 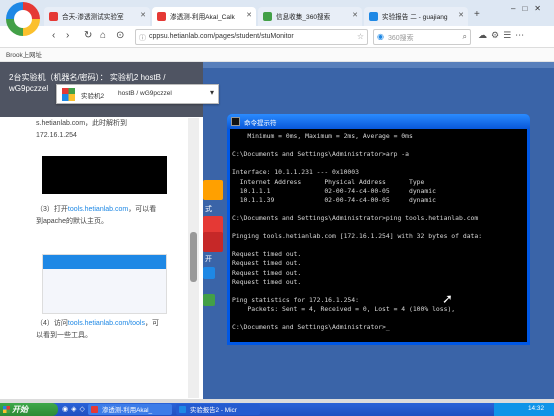 What do you see at coordinates (295, 299) in the screenshot?
I see `console-line: Ping statistics for 172.16.1.254:` at bounding box center [295, 299].